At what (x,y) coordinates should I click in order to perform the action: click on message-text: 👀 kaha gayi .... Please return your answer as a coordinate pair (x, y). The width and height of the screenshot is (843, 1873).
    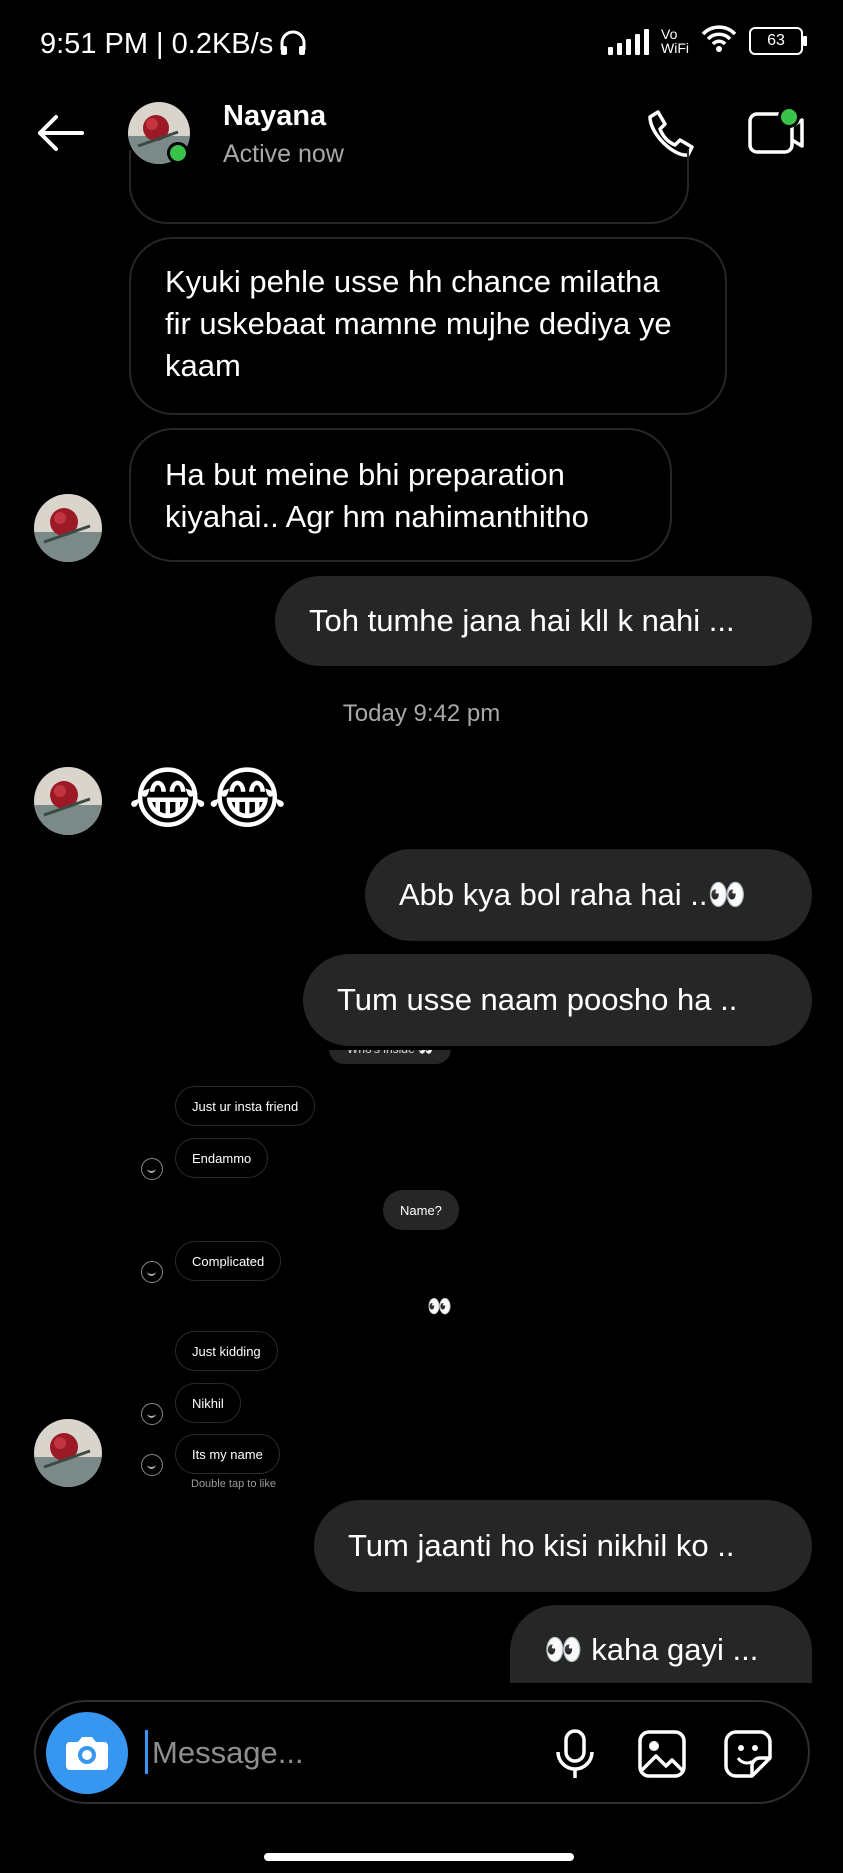
    Looking at the image, I should click on (651, 1649).